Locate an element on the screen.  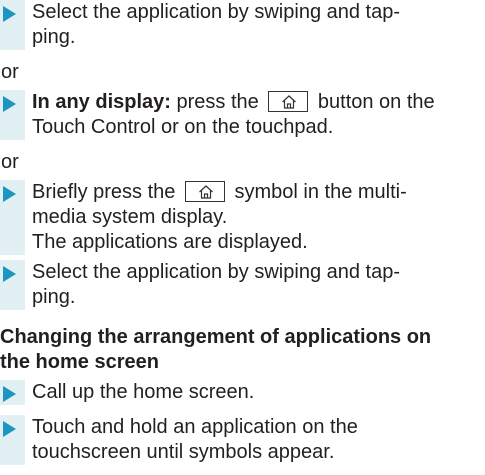
text-line: Briefly press the symbol in the multi- is located at coordinates (252, 192).